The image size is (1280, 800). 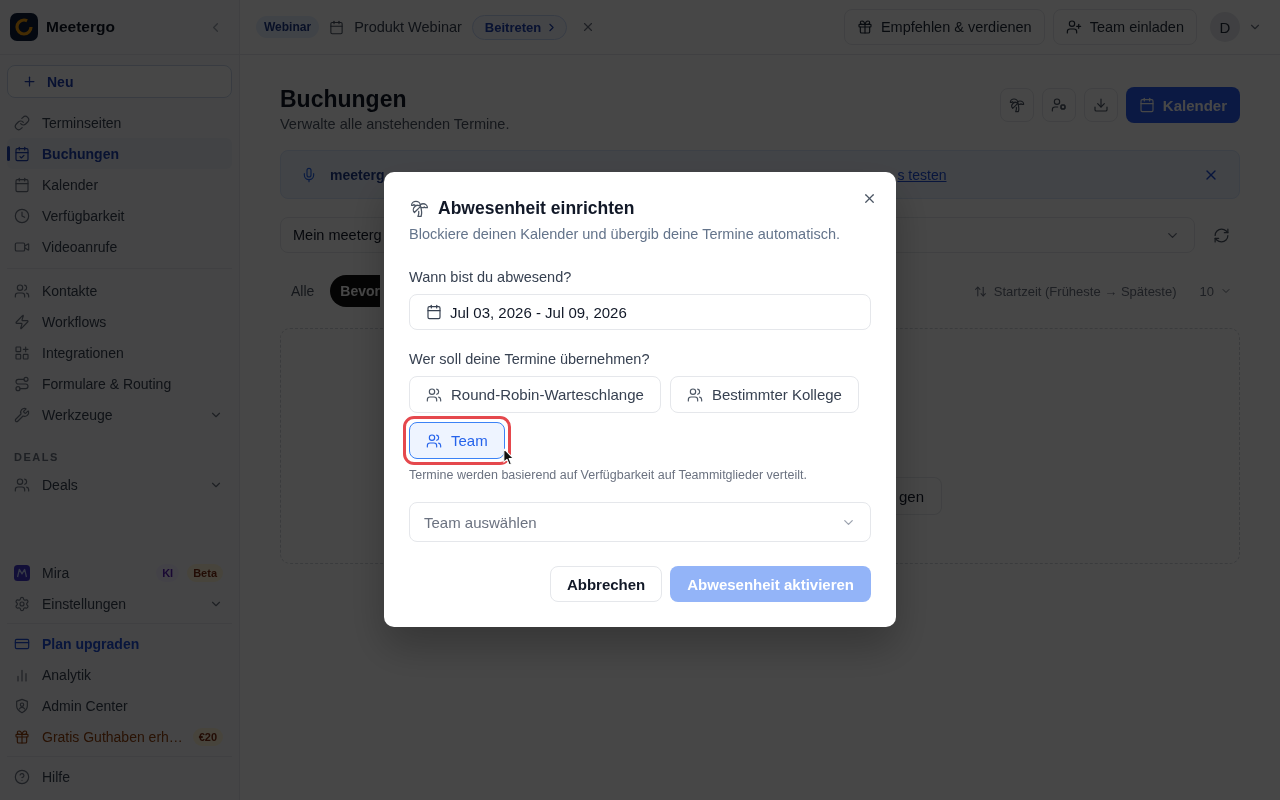 What do you see at coordinates (606, 584) in the screenshot?
I see `cancel-button: Abbrechen` at bounding box center [606, 584].